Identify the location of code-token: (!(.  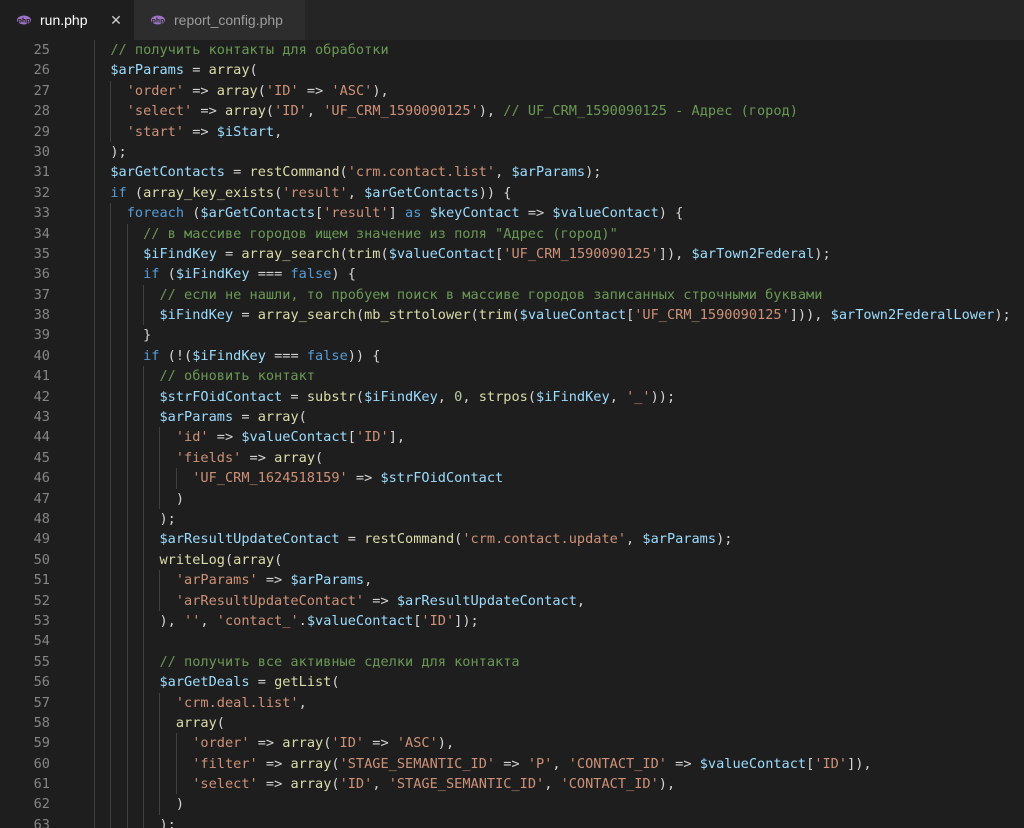
(176, 355).